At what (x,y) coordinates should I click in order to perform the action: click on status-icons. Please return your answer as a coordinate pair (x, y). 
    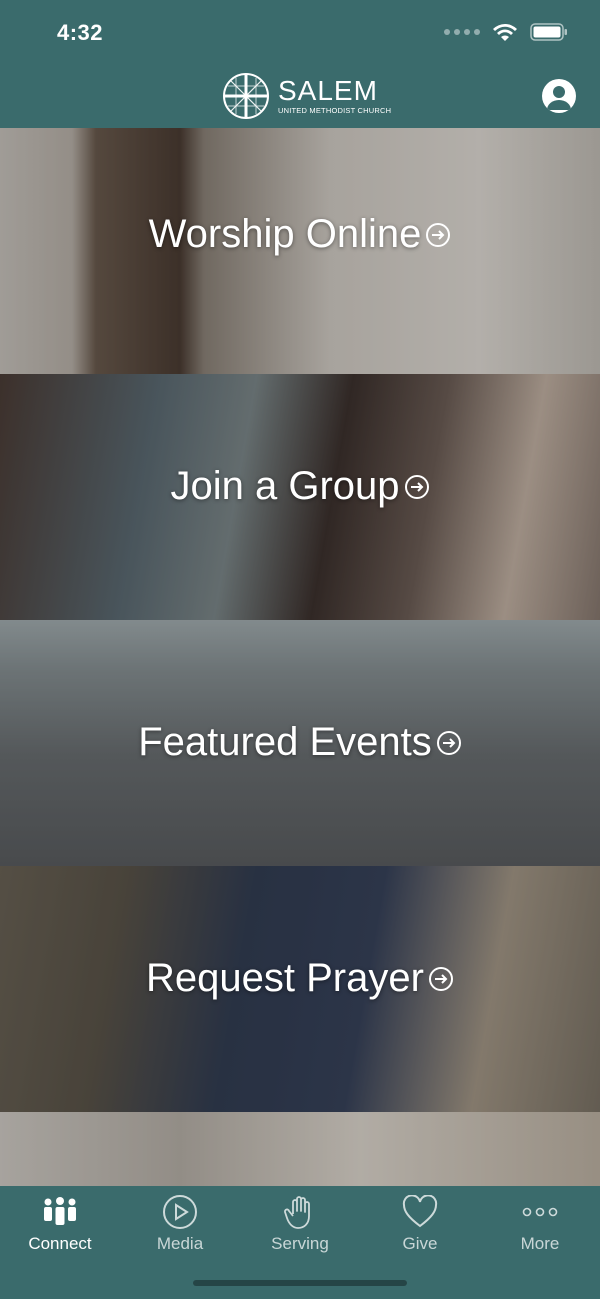
    Looking at the image, I should click on (506, 32).